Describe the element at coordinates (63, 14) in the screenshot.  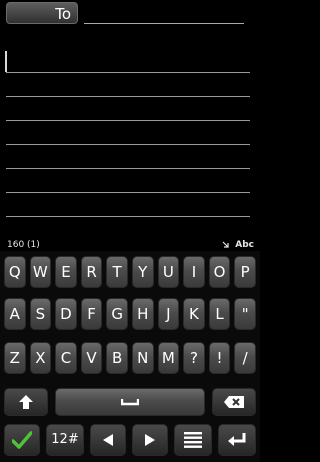
I see `to-button-label: To` at that location.